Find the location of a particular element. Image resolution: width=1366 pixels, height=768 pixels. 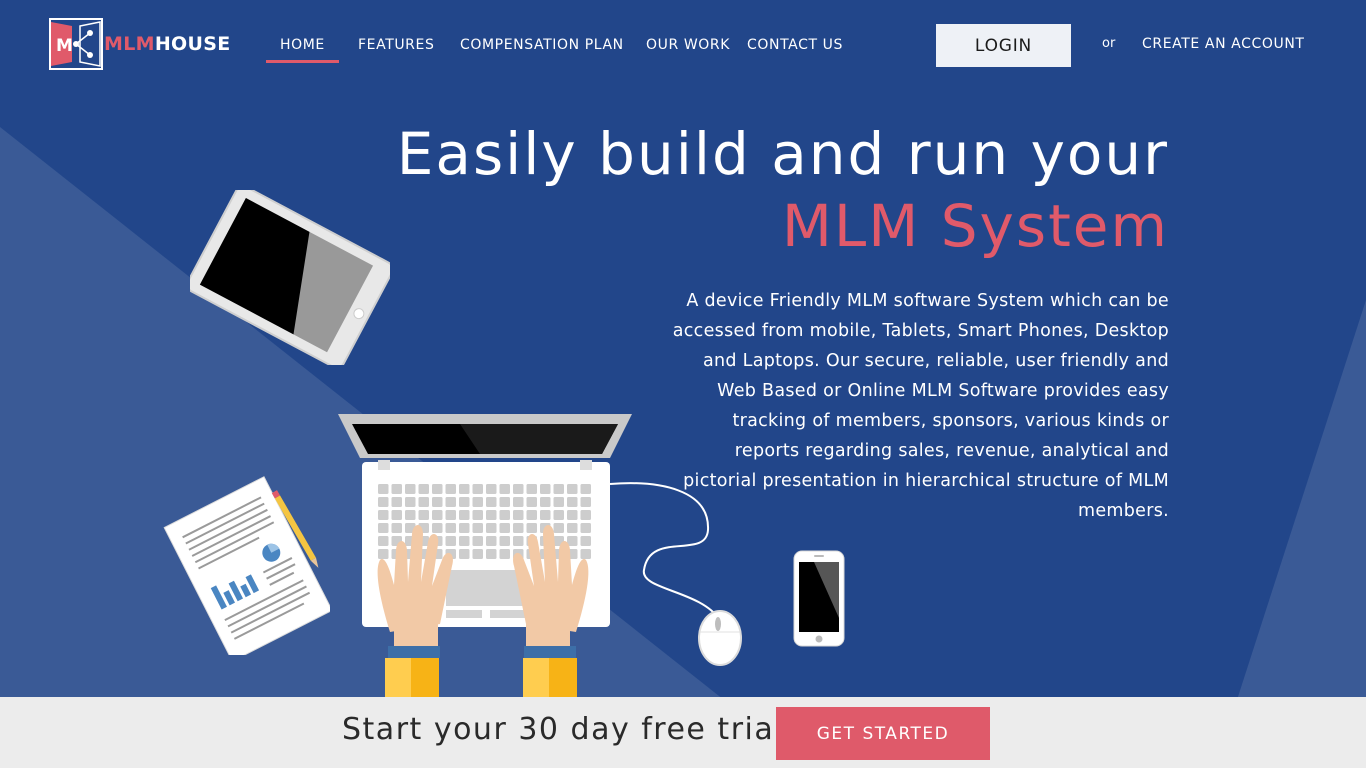

mouse-illustration is located at coordinates (675, 574).